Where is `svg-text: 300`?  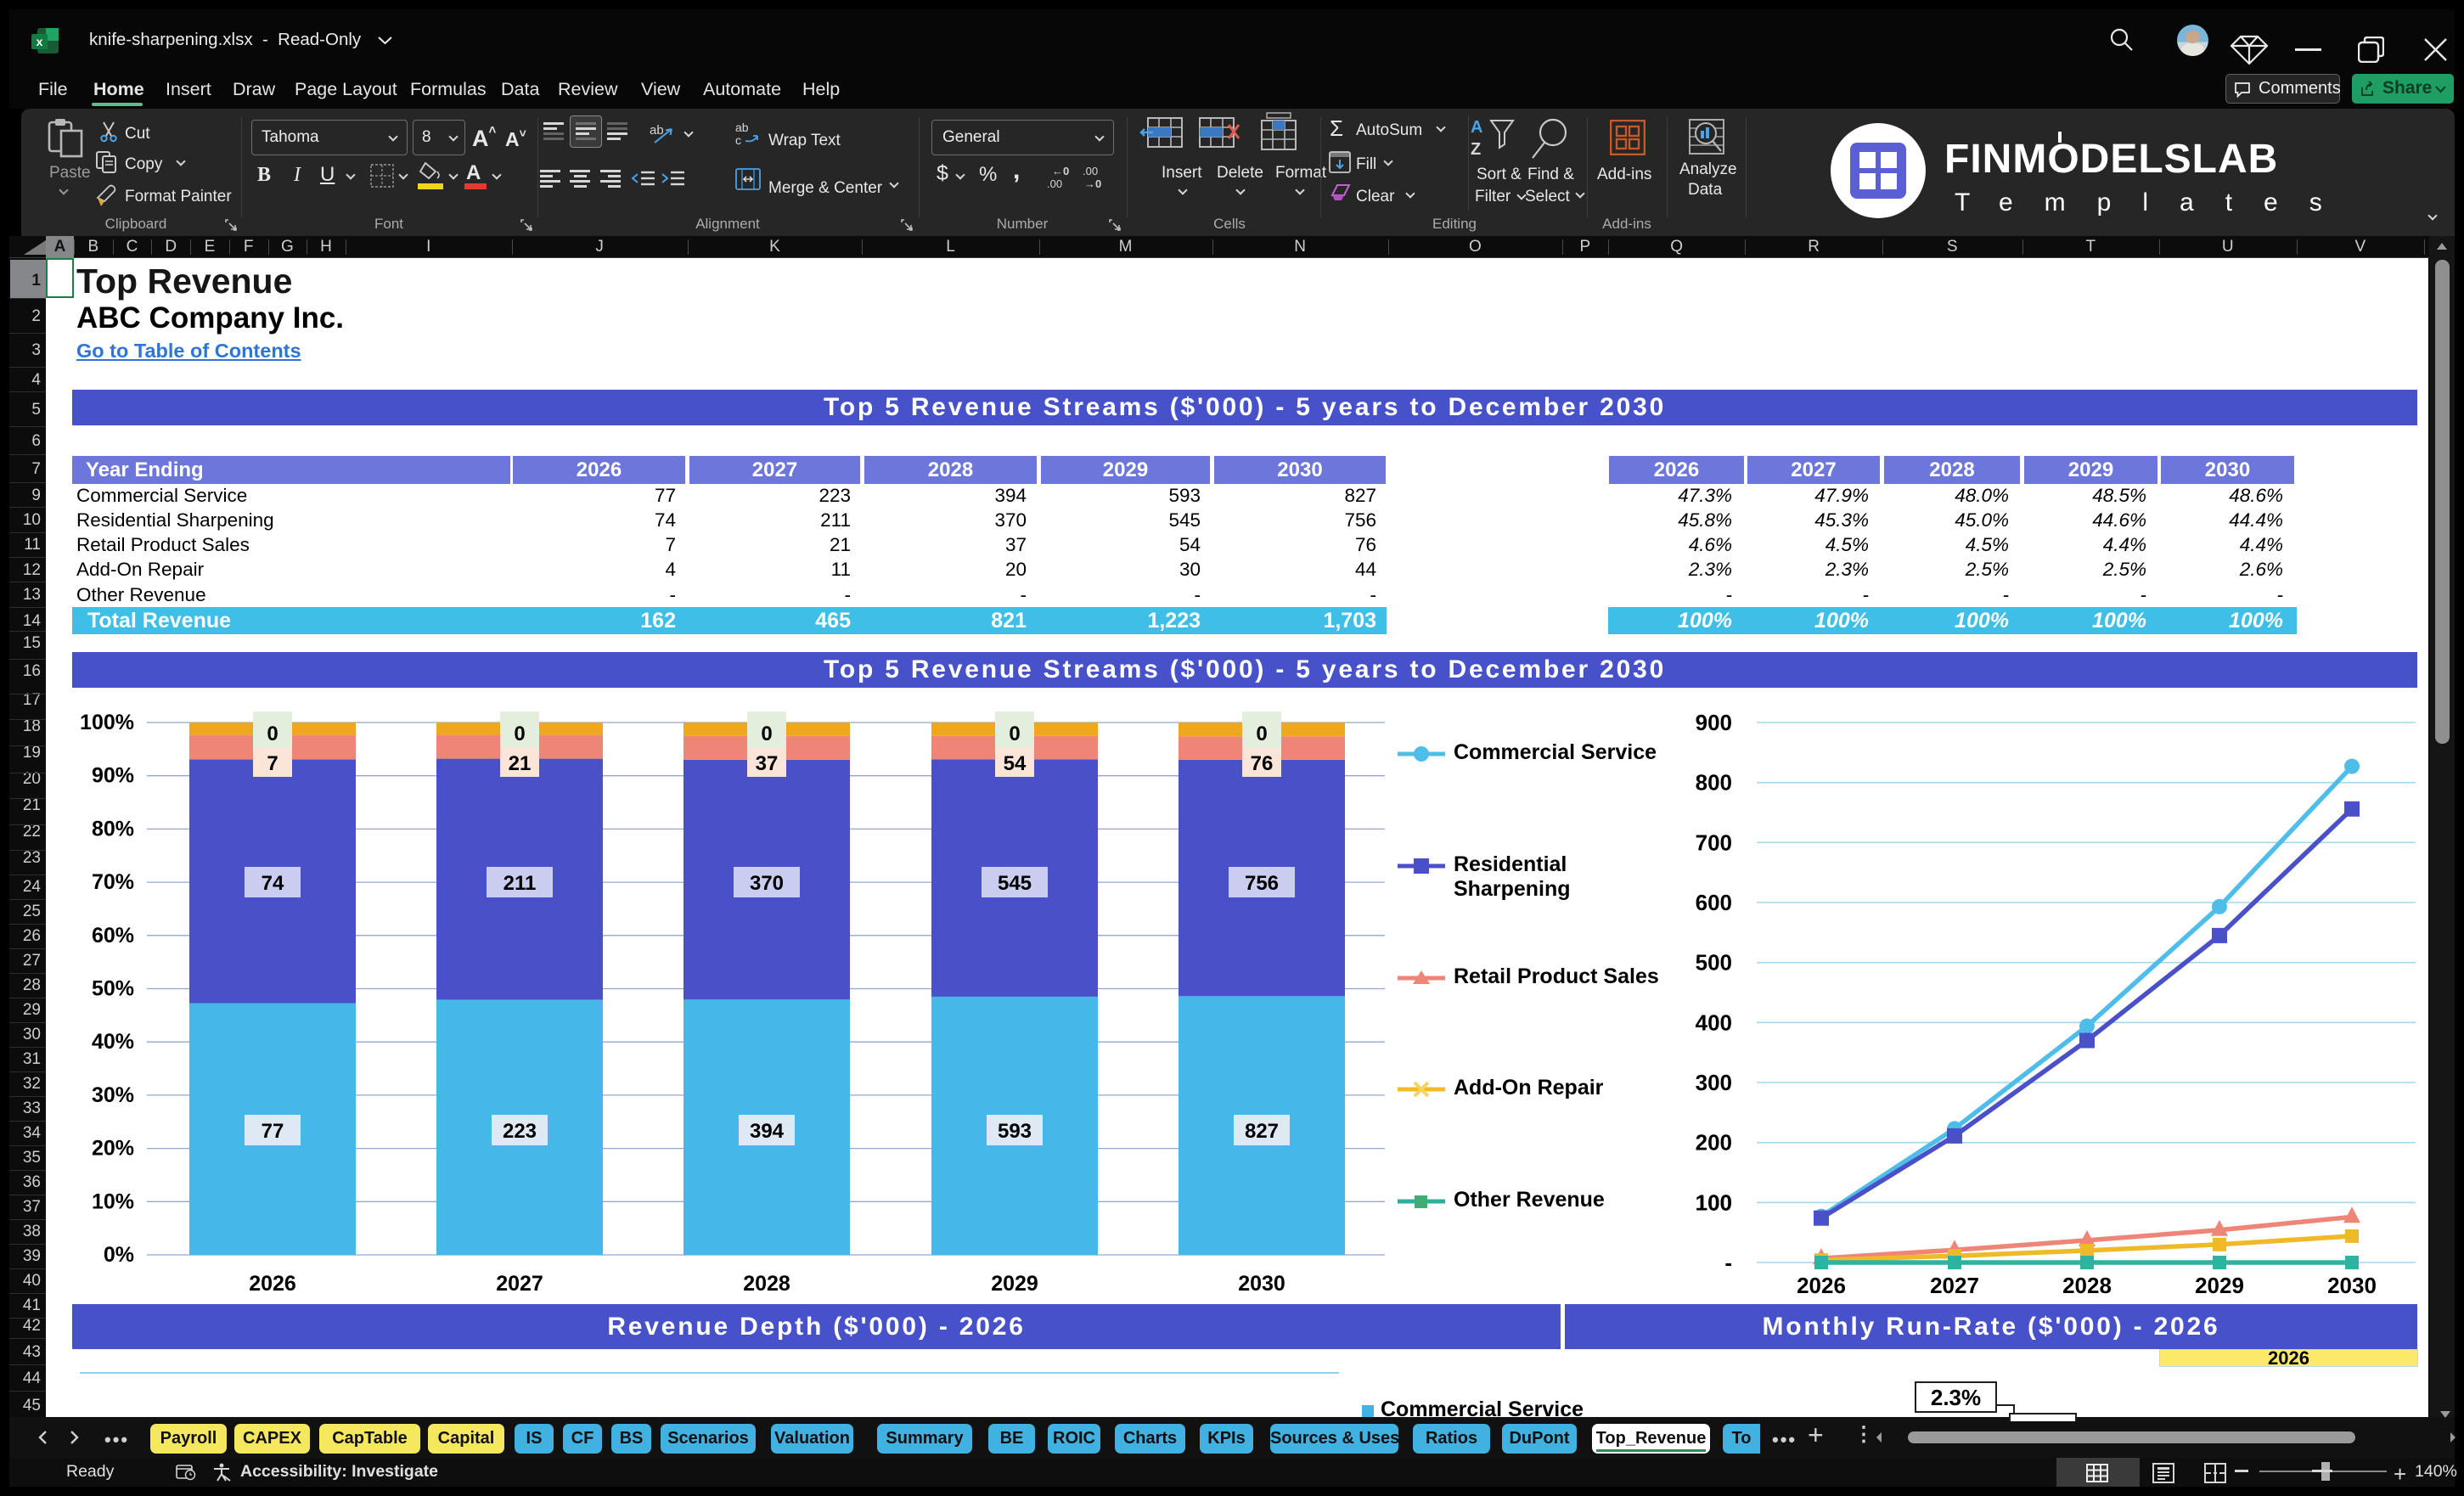
svg-text: 300 is located at coordinates (1714, 1082).